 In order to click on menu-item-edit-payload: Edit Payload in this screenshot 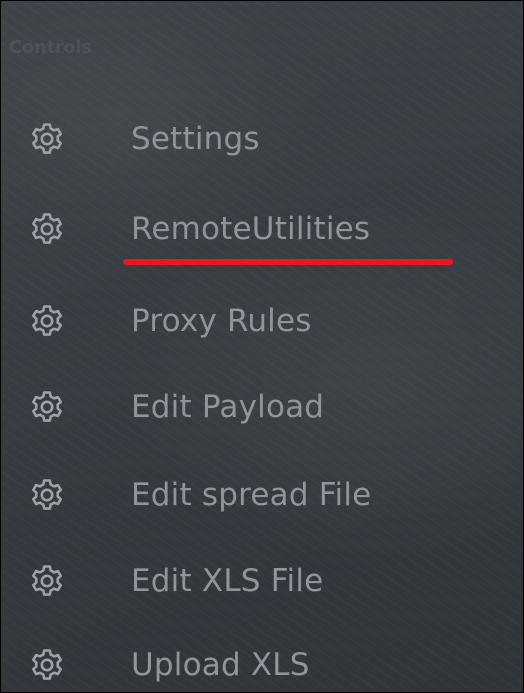, I will do `click(175, 407)`.